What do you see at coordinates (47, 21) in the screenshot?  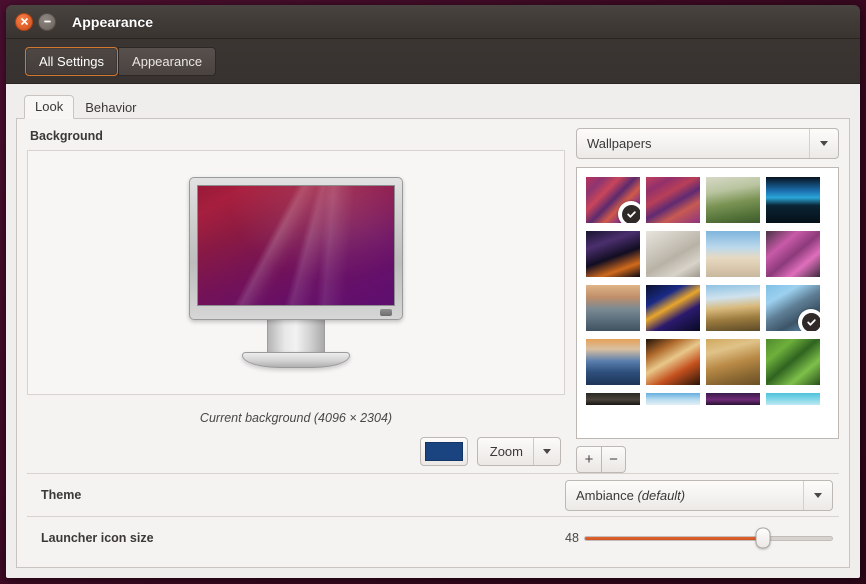 I see `minimize-icon` at bounding box center [47, 21].